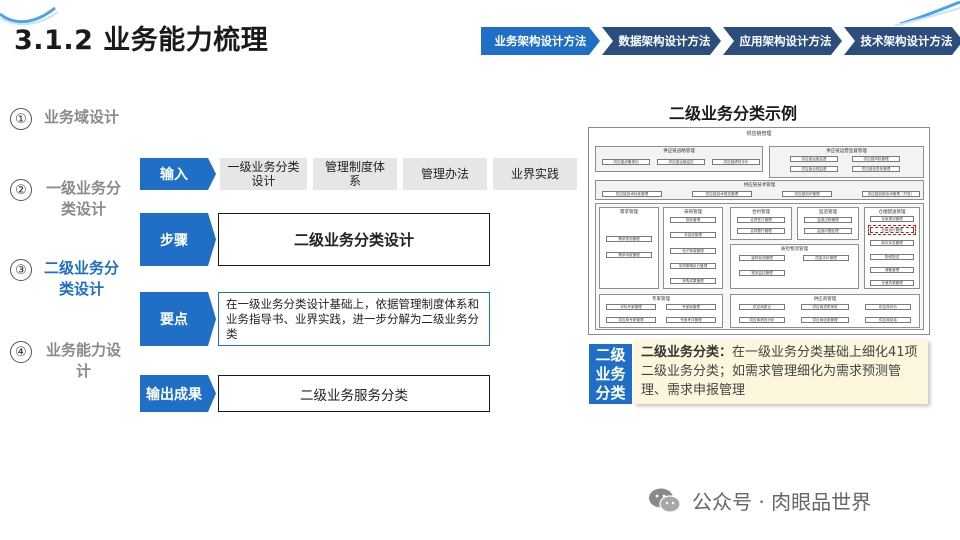  I want to click on diagram-title: 供应链管理, so click(759, 134).